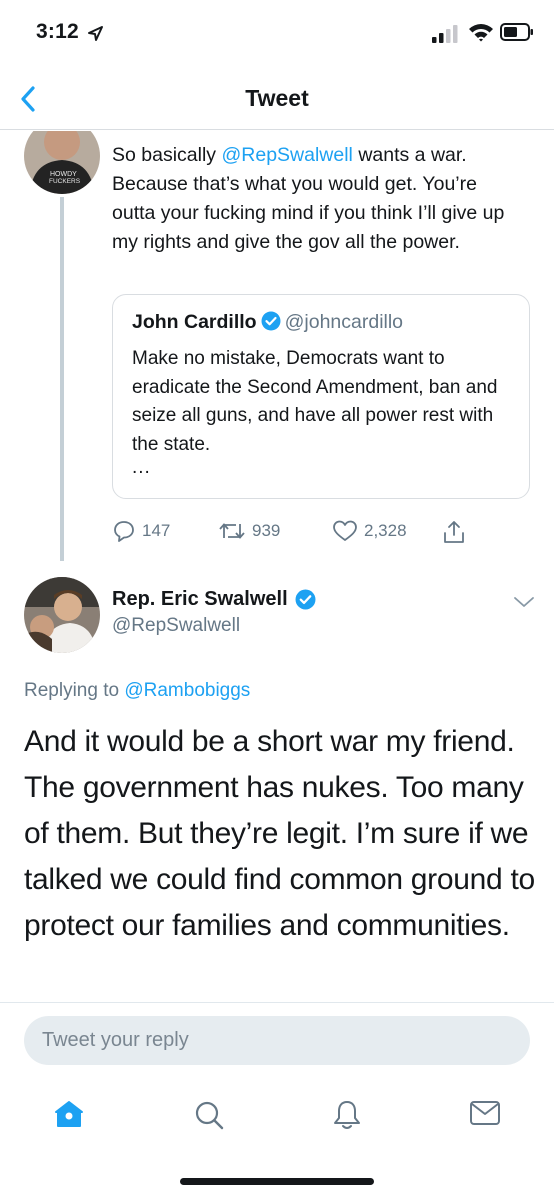  What do you see at coordinates (69, 1114) in the screenshot?
I see `home-icon` at bounding box center [69, 1114].